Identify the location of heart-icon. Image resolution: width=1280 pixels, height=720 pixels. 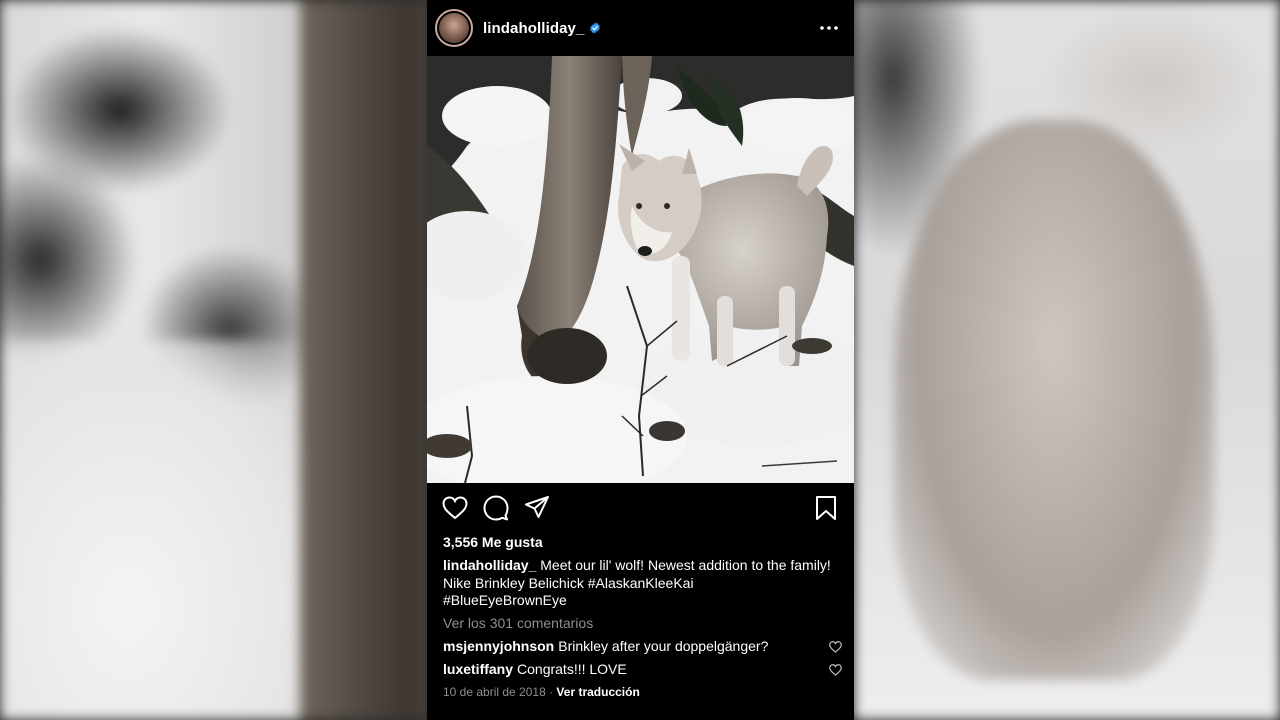
(455, 508).